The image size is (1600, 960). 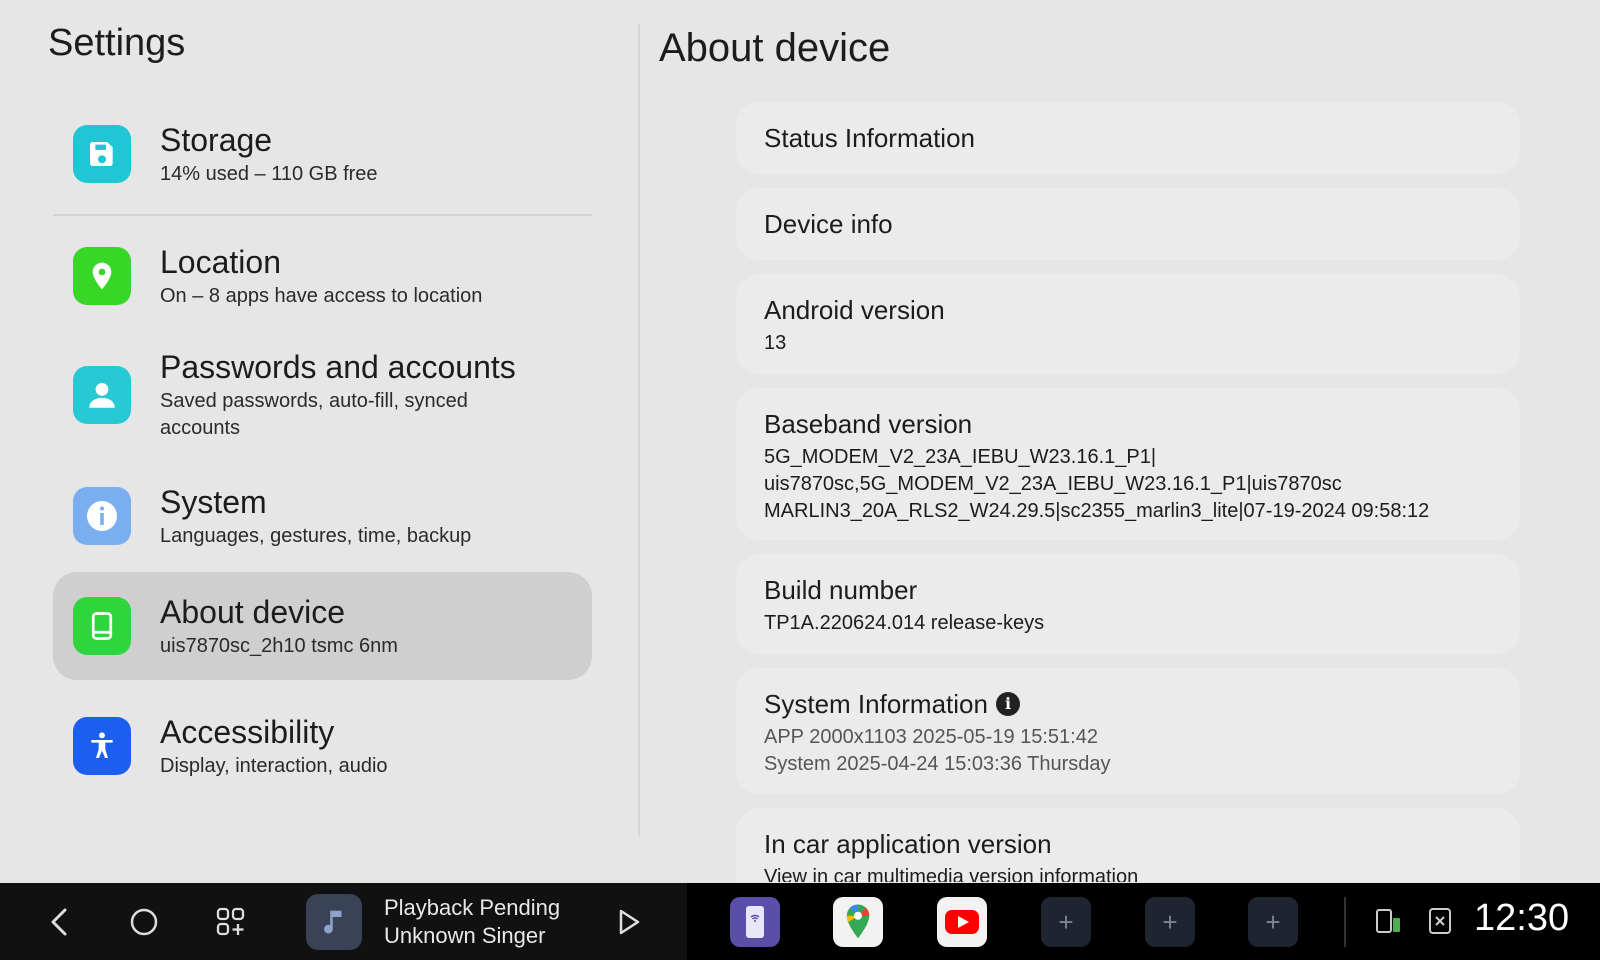 I want to click on device-info-card: Device info, so click(x=1128, y=224).